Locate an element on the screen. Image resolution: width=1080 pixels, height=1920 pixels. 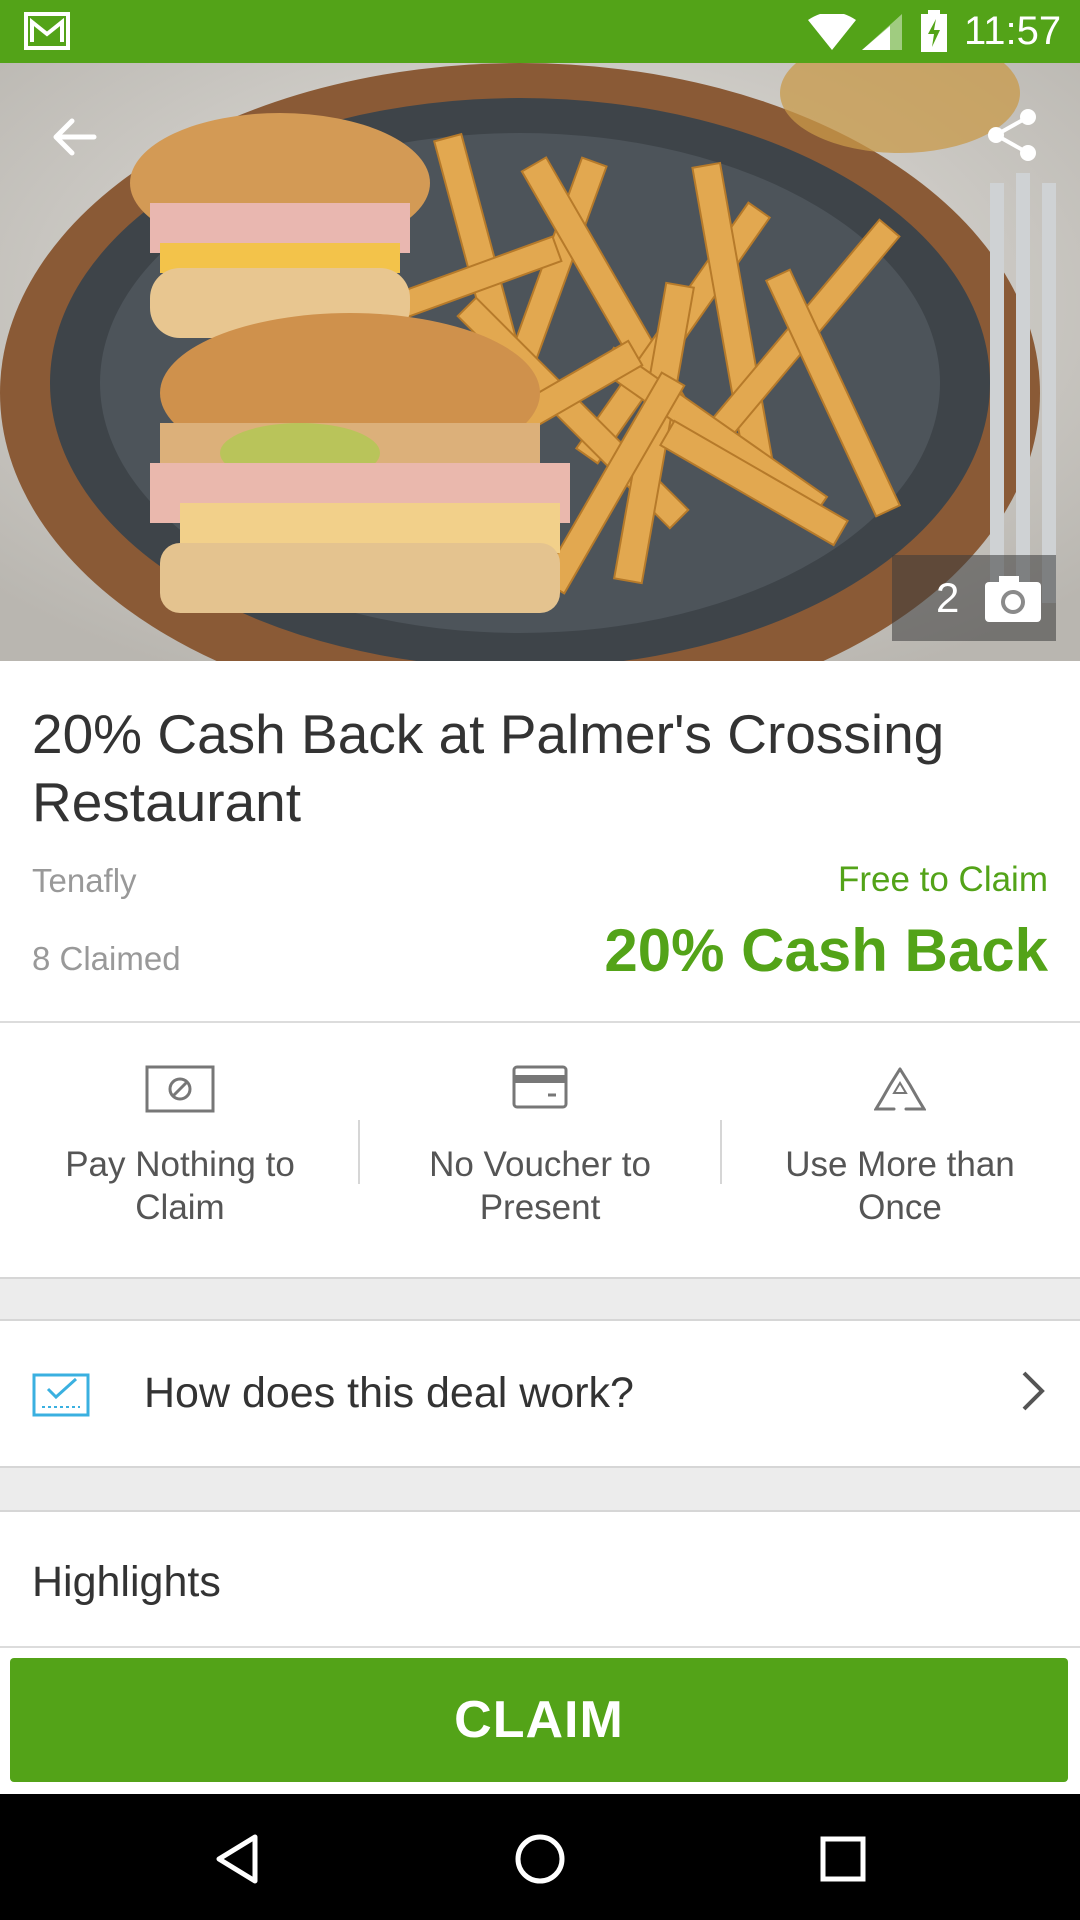
back-button is located at coordinates (74, 137).